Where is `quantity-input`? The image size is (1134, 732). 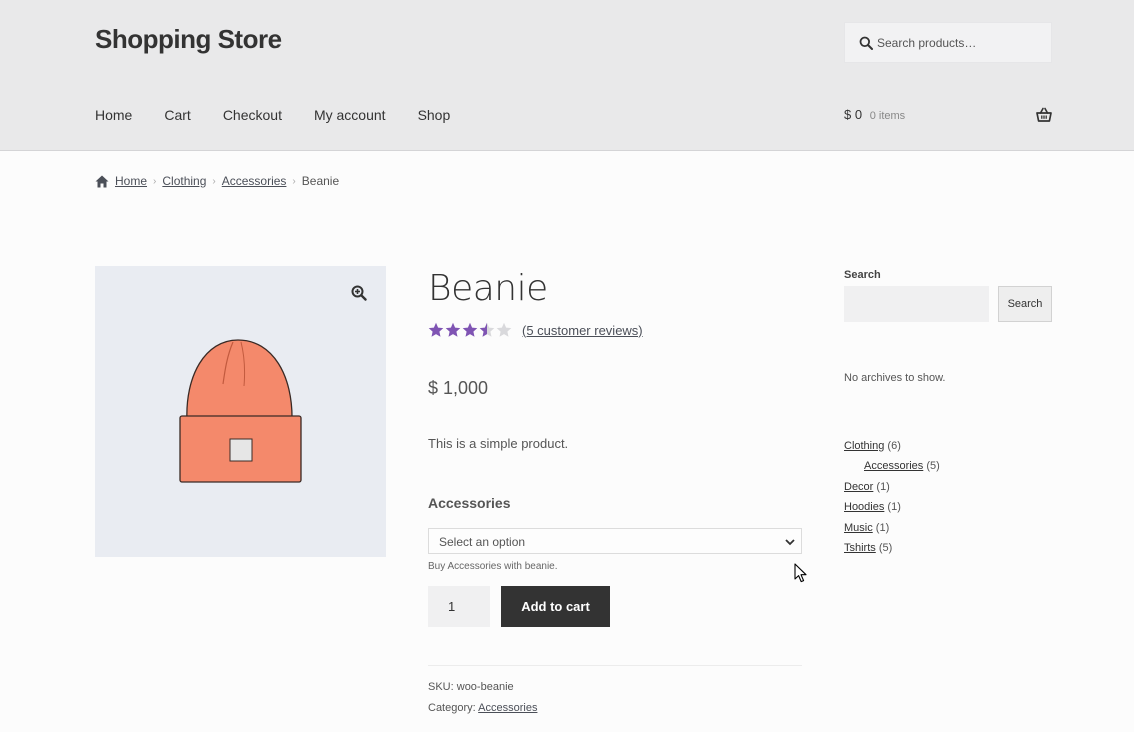 quantity-input is located at coordinates (459, 606).